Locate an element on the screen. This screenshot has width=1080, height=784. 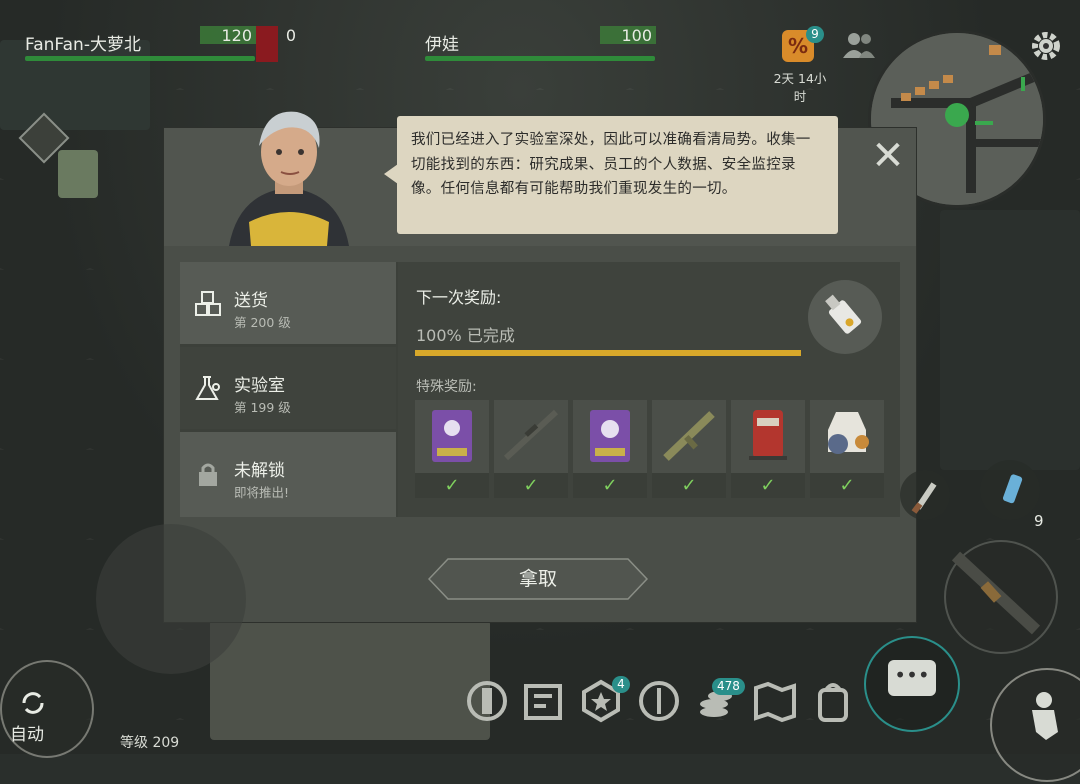
tab-locked-sub: 即将推出! is located at coordinates (262, 492).